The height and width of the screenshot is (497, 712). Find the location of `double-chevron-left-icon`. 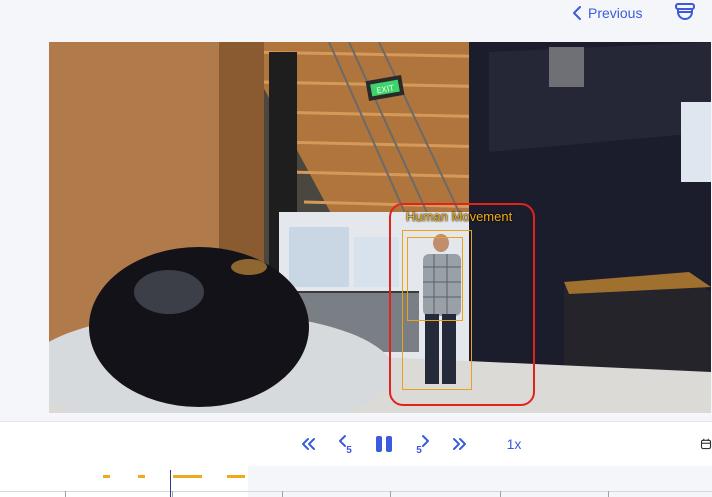

double-chevron-left-icon is located at coordinates (308, 444).